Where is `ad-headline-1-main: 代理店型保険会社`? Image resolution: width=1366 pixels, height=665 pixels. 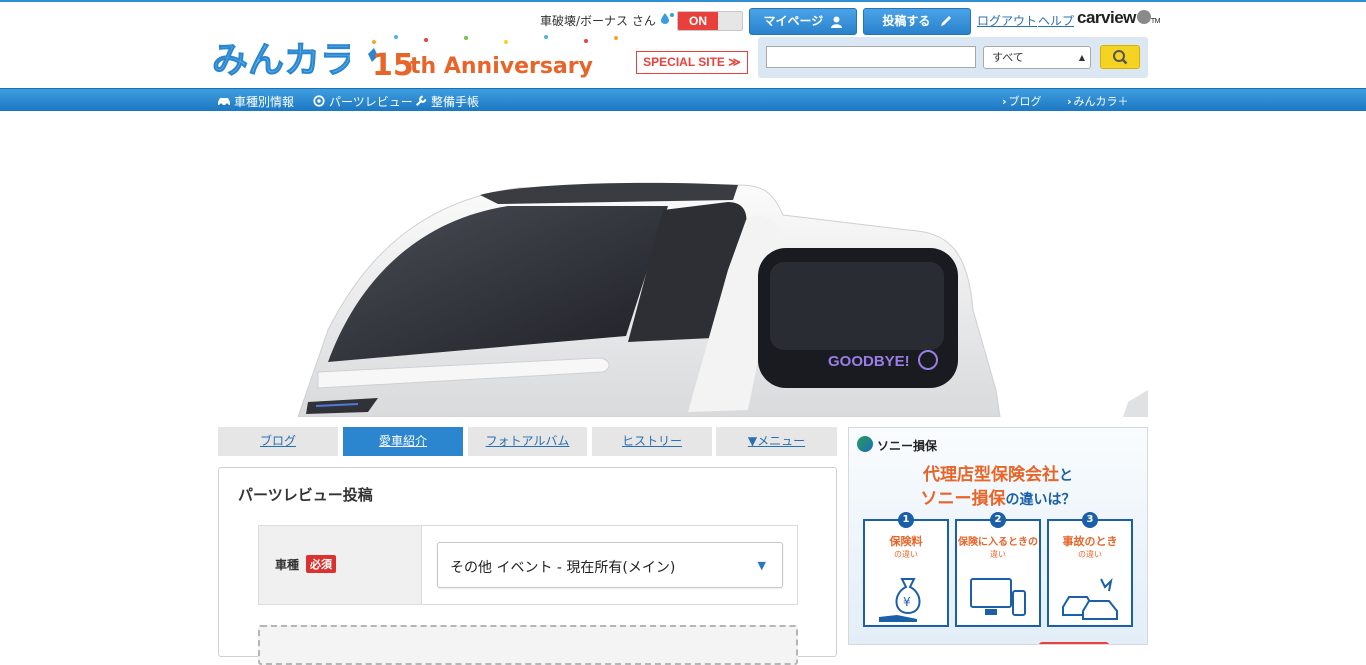 ad-headline-1-main: 代理店型保険会社 is located at coordinates (991, 475).